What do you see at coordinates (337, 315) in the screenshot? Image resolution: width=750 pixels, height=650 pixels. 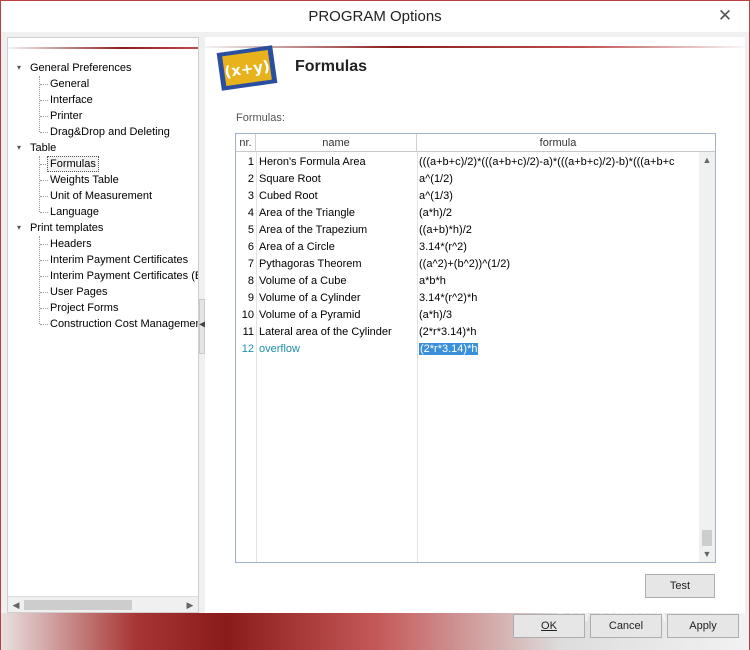 I see `cell-name: Volume of a Pyramid` at bounding box center [337, 315].